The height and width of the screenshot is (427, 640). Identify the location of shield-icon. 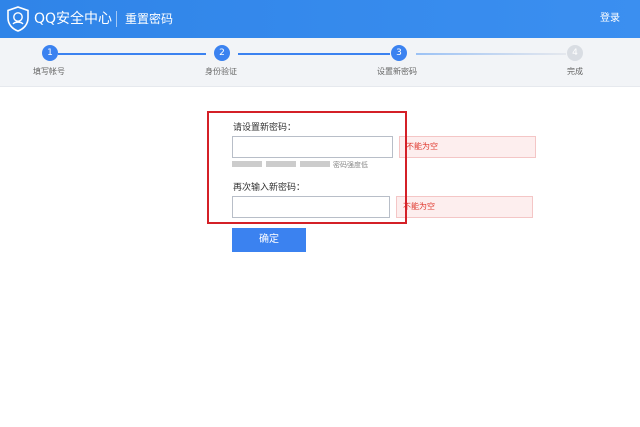
(18, 19).